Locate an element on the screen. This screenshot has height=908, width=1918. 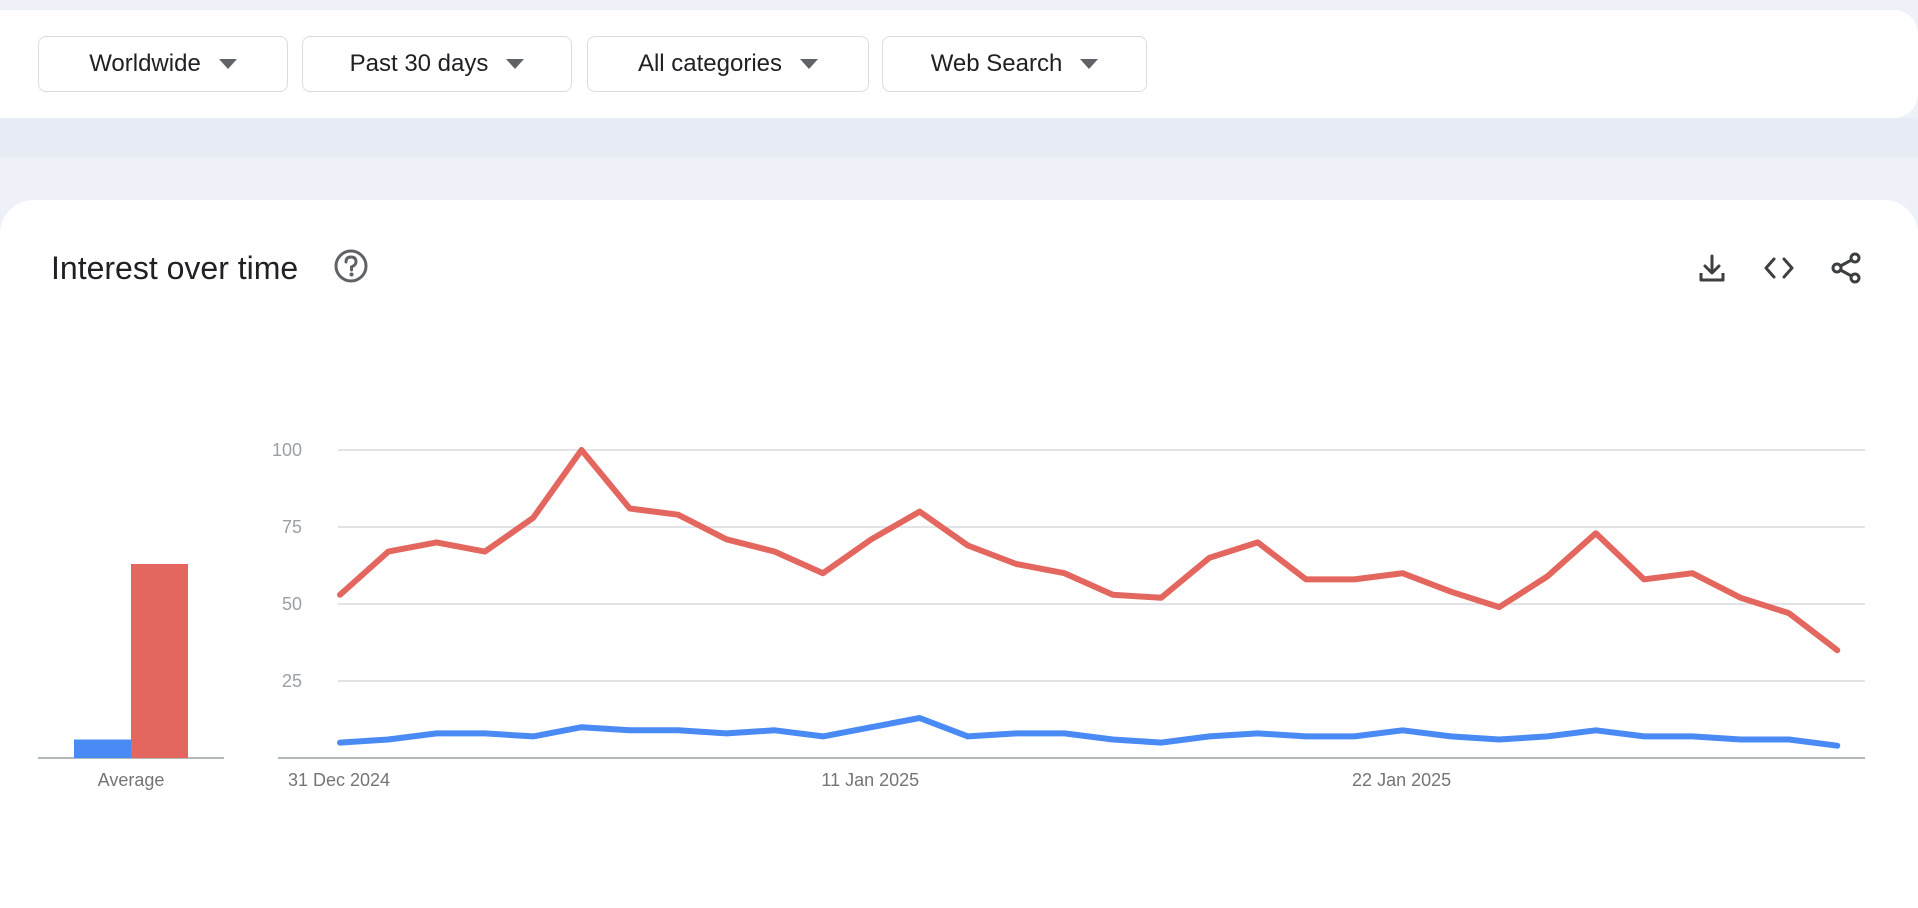
category-label: All categories is located at coordinates (710, 63).